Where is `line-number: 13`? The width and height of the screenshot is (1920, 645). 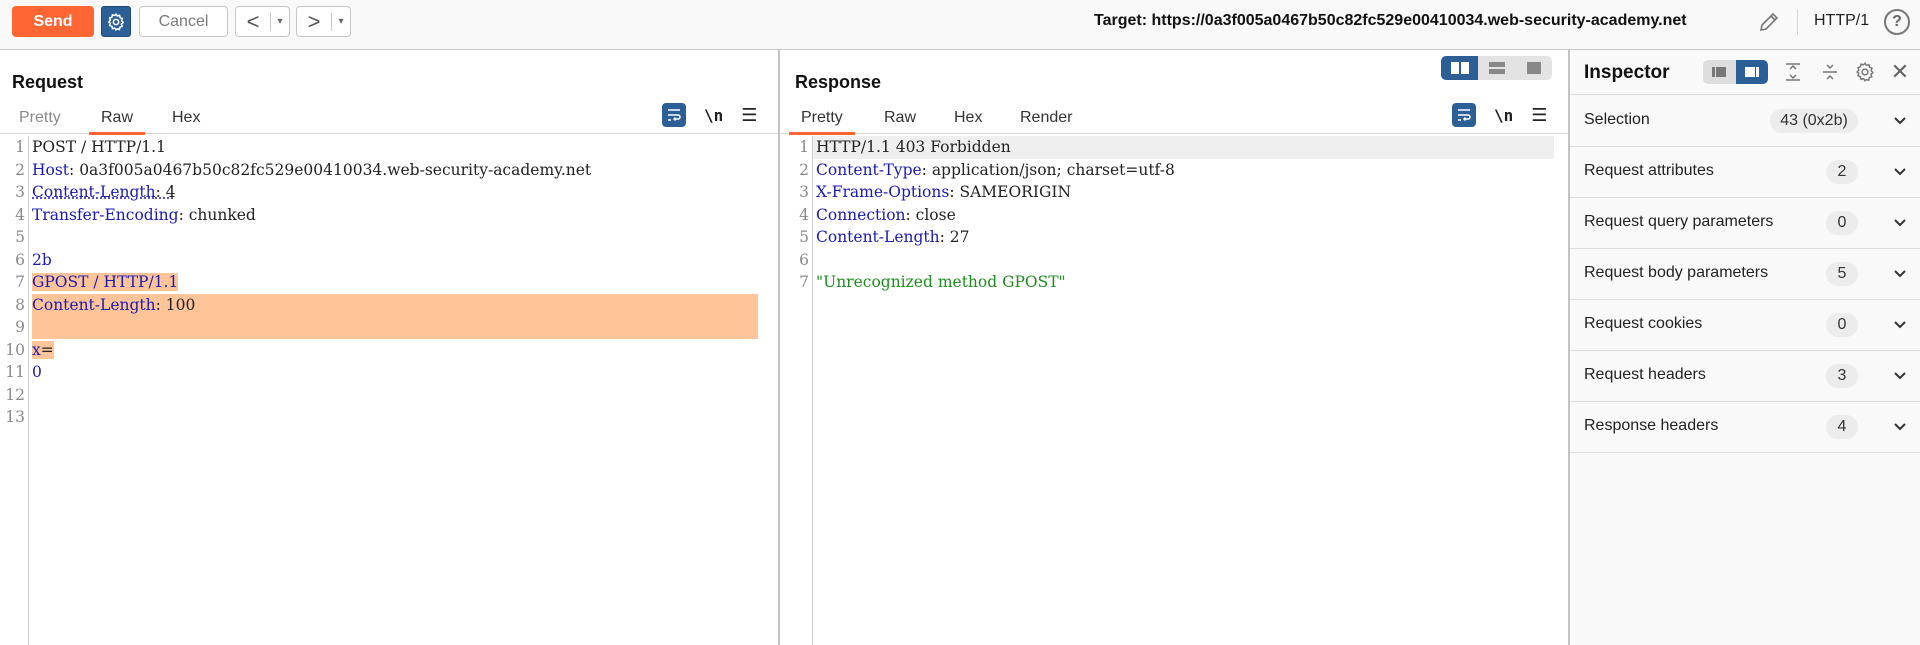 line-number: 13 is located at coordinates (15, 417).